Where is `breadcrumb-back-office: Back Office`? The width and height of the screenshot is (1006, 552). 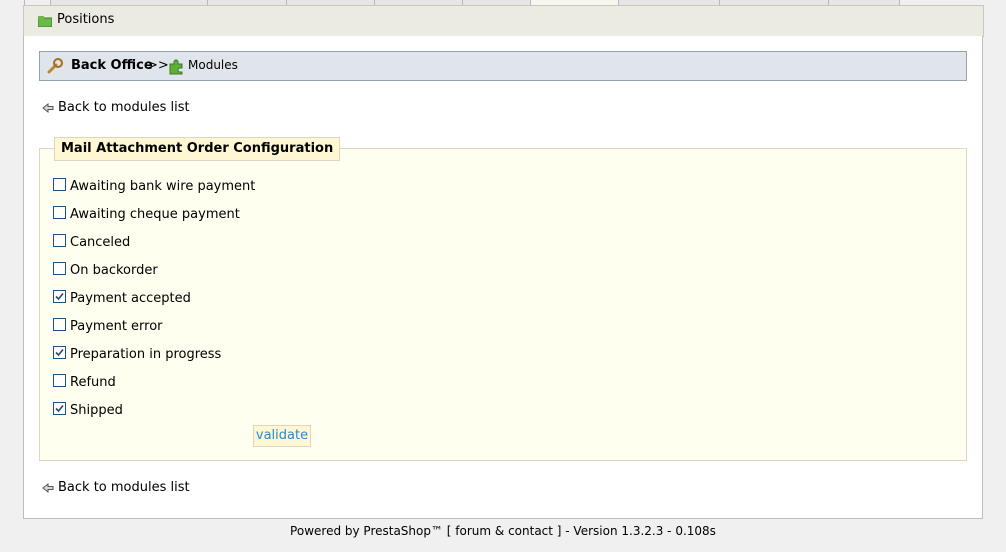 breadcrumb-back-office: Back Office is located at coordinates (112, 65).